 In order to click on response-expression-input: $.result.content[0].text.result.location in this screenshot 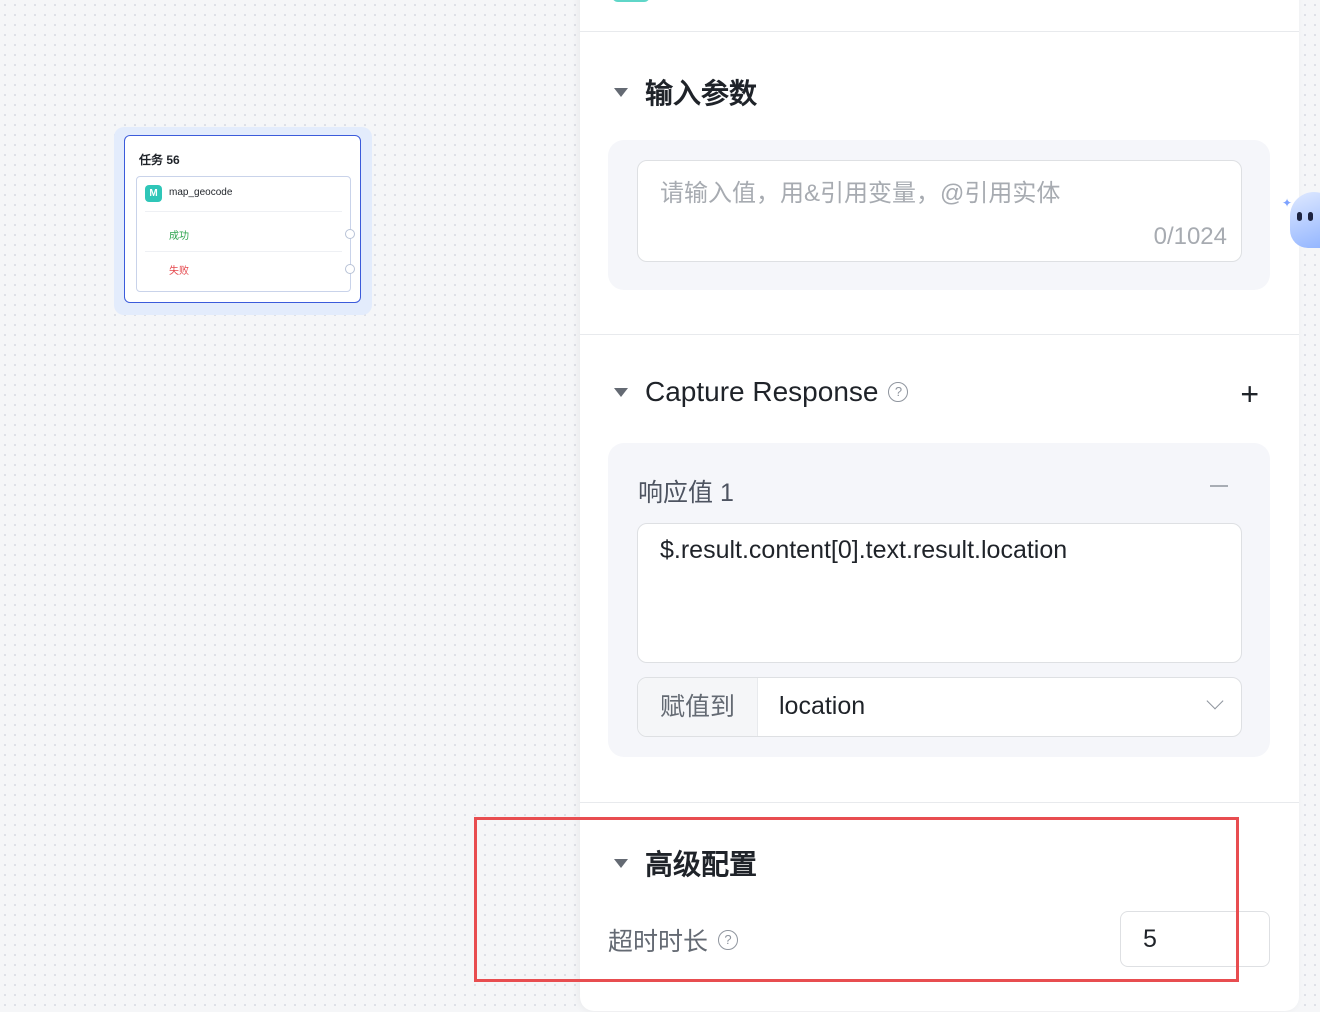, I will do `click(939, 593)`.